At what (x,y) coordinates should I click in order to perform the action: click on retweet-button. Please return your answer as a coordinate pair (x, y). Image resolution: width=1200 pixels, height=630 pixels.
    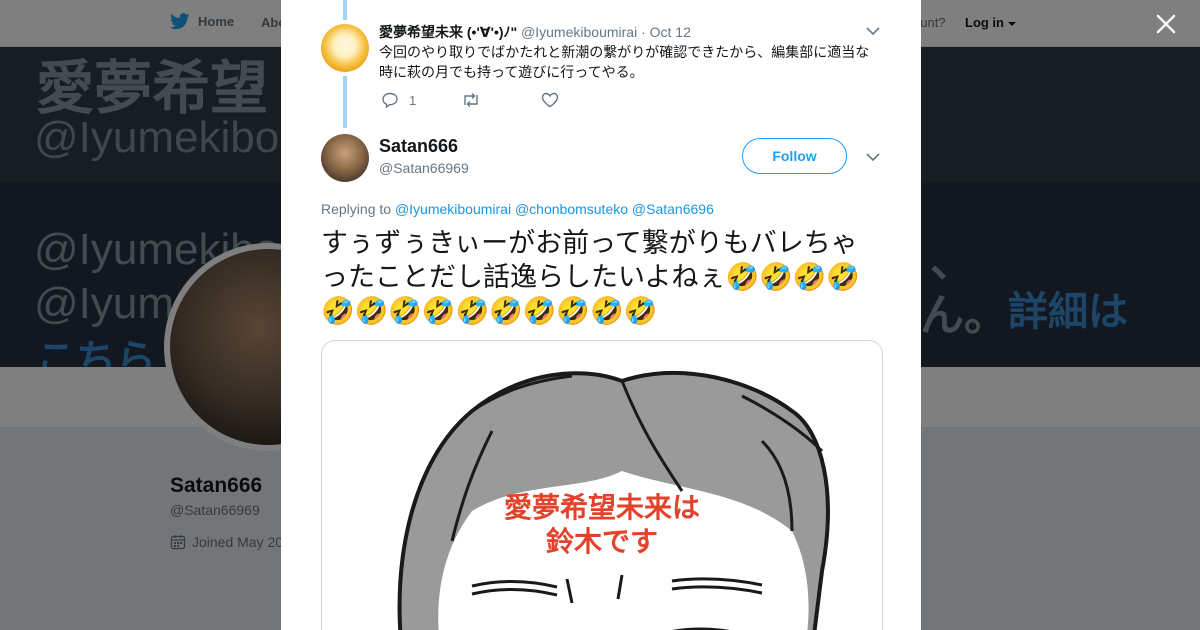
    Looking at the image, I should click on (501, 100).